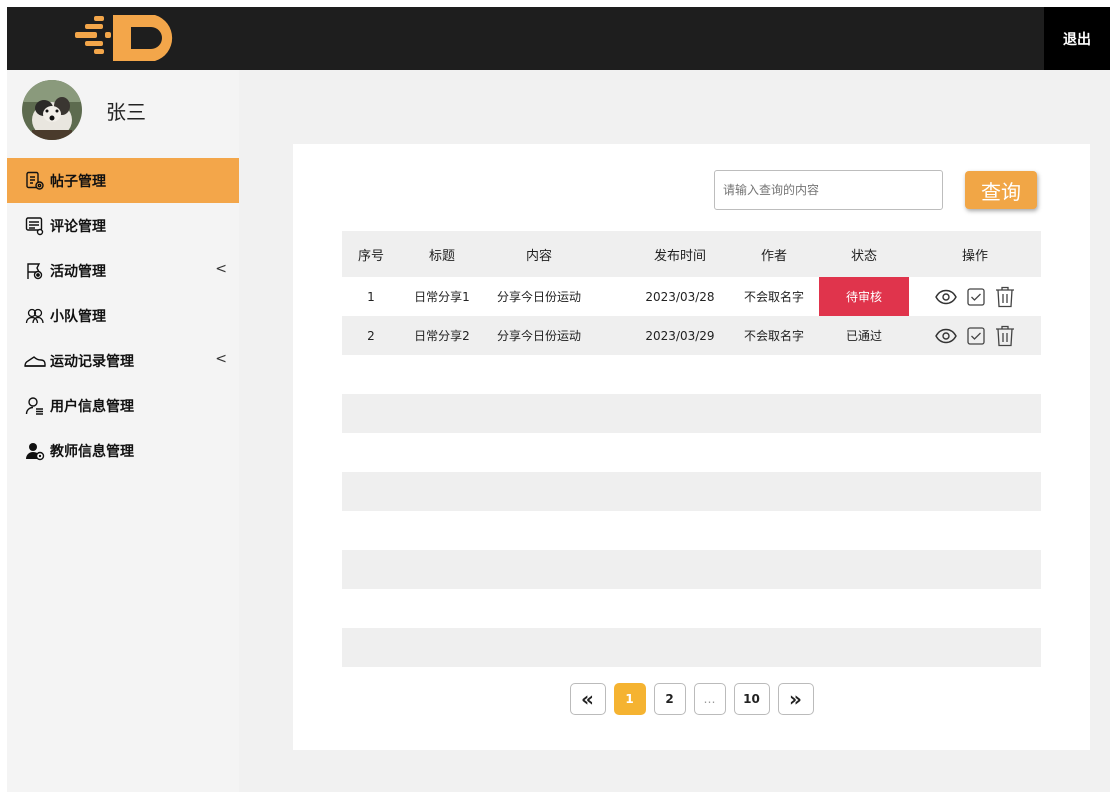  I want to click on column-header: 内容, so click(538, 256).